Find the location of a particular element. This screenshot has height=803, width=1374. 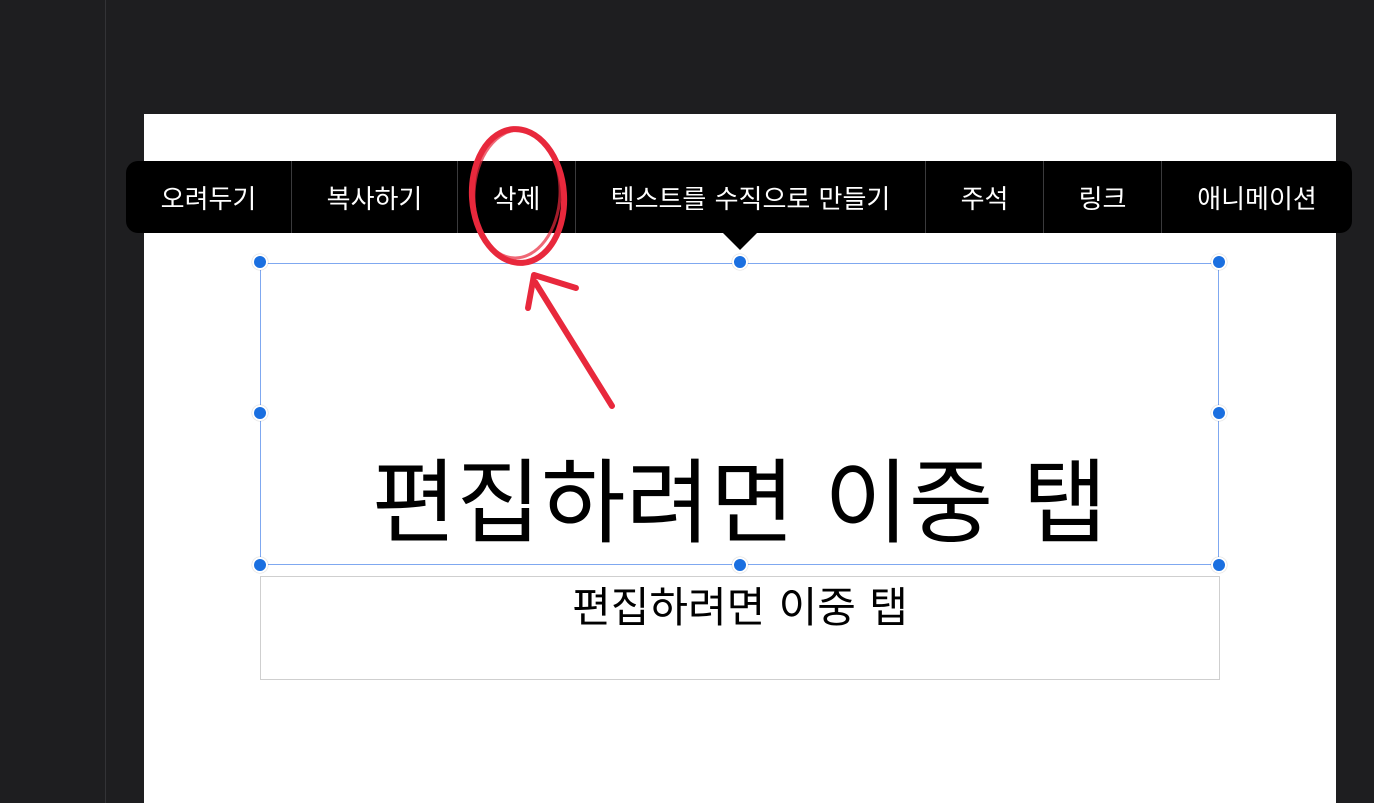

slide-navigator-panel is located at coordinates (53, 401).